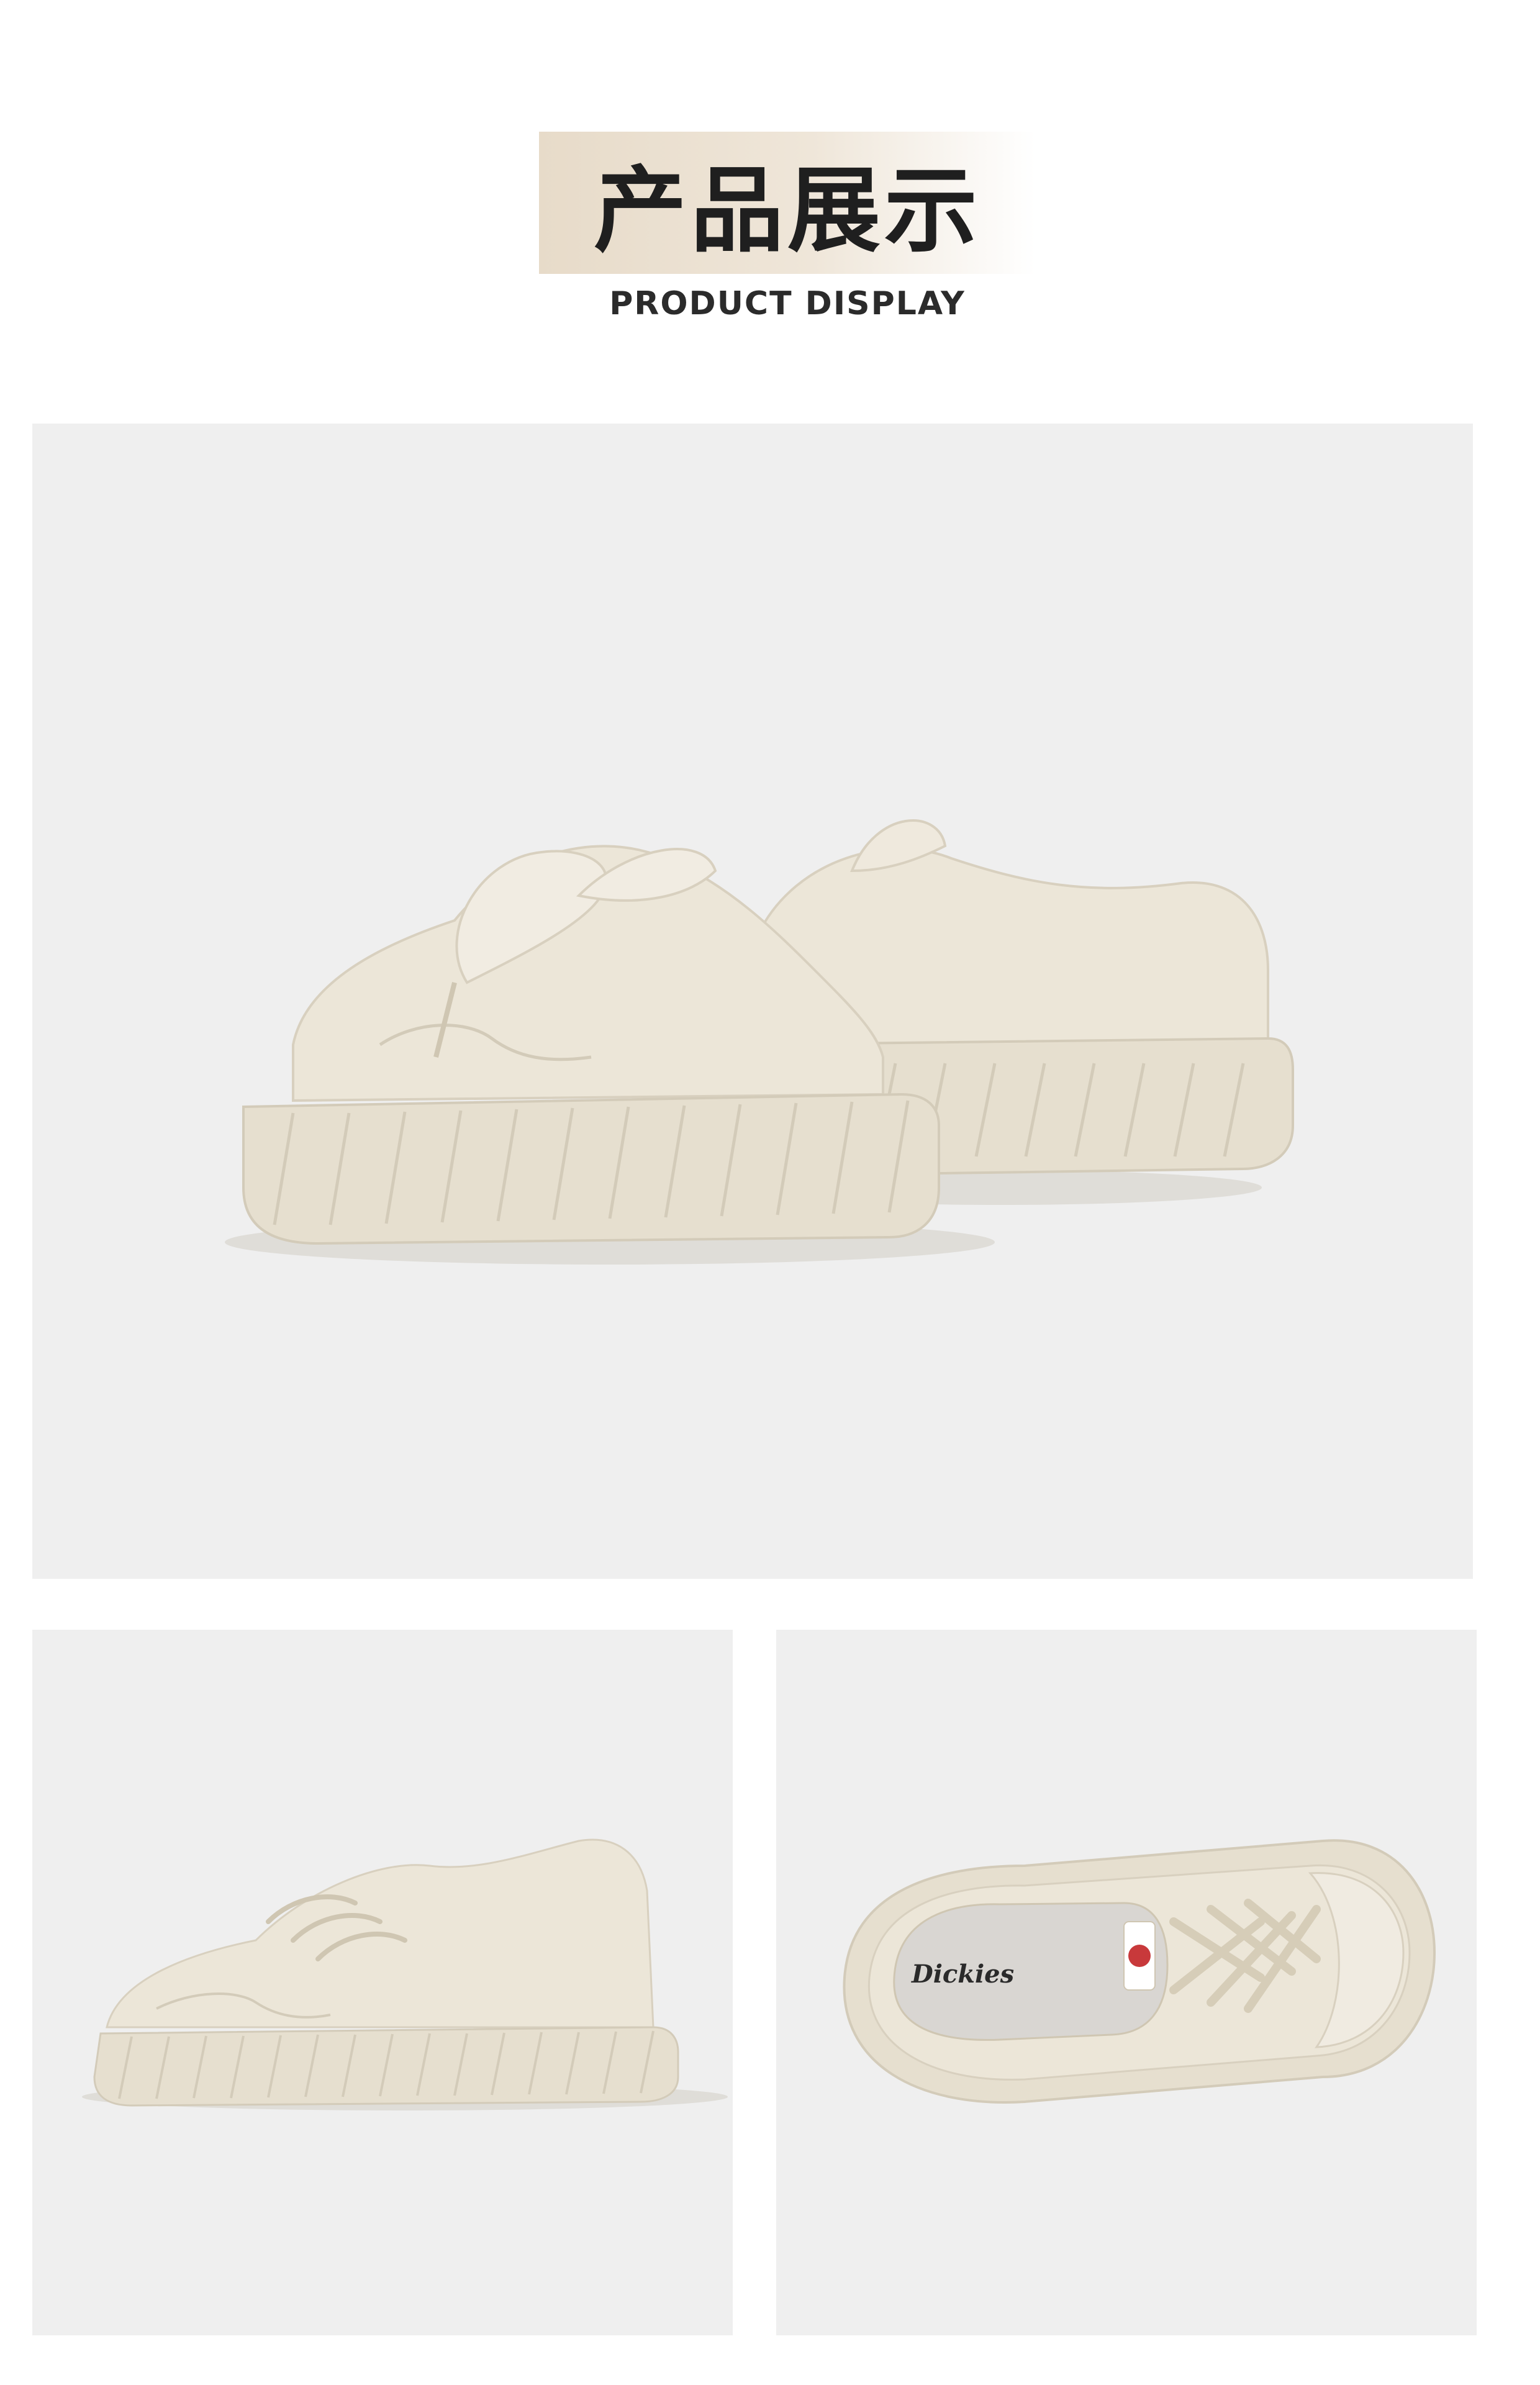 The width and height of the screenshot is (1540, 2385). I want to click on side-view-product-image, so click(383, 1983).